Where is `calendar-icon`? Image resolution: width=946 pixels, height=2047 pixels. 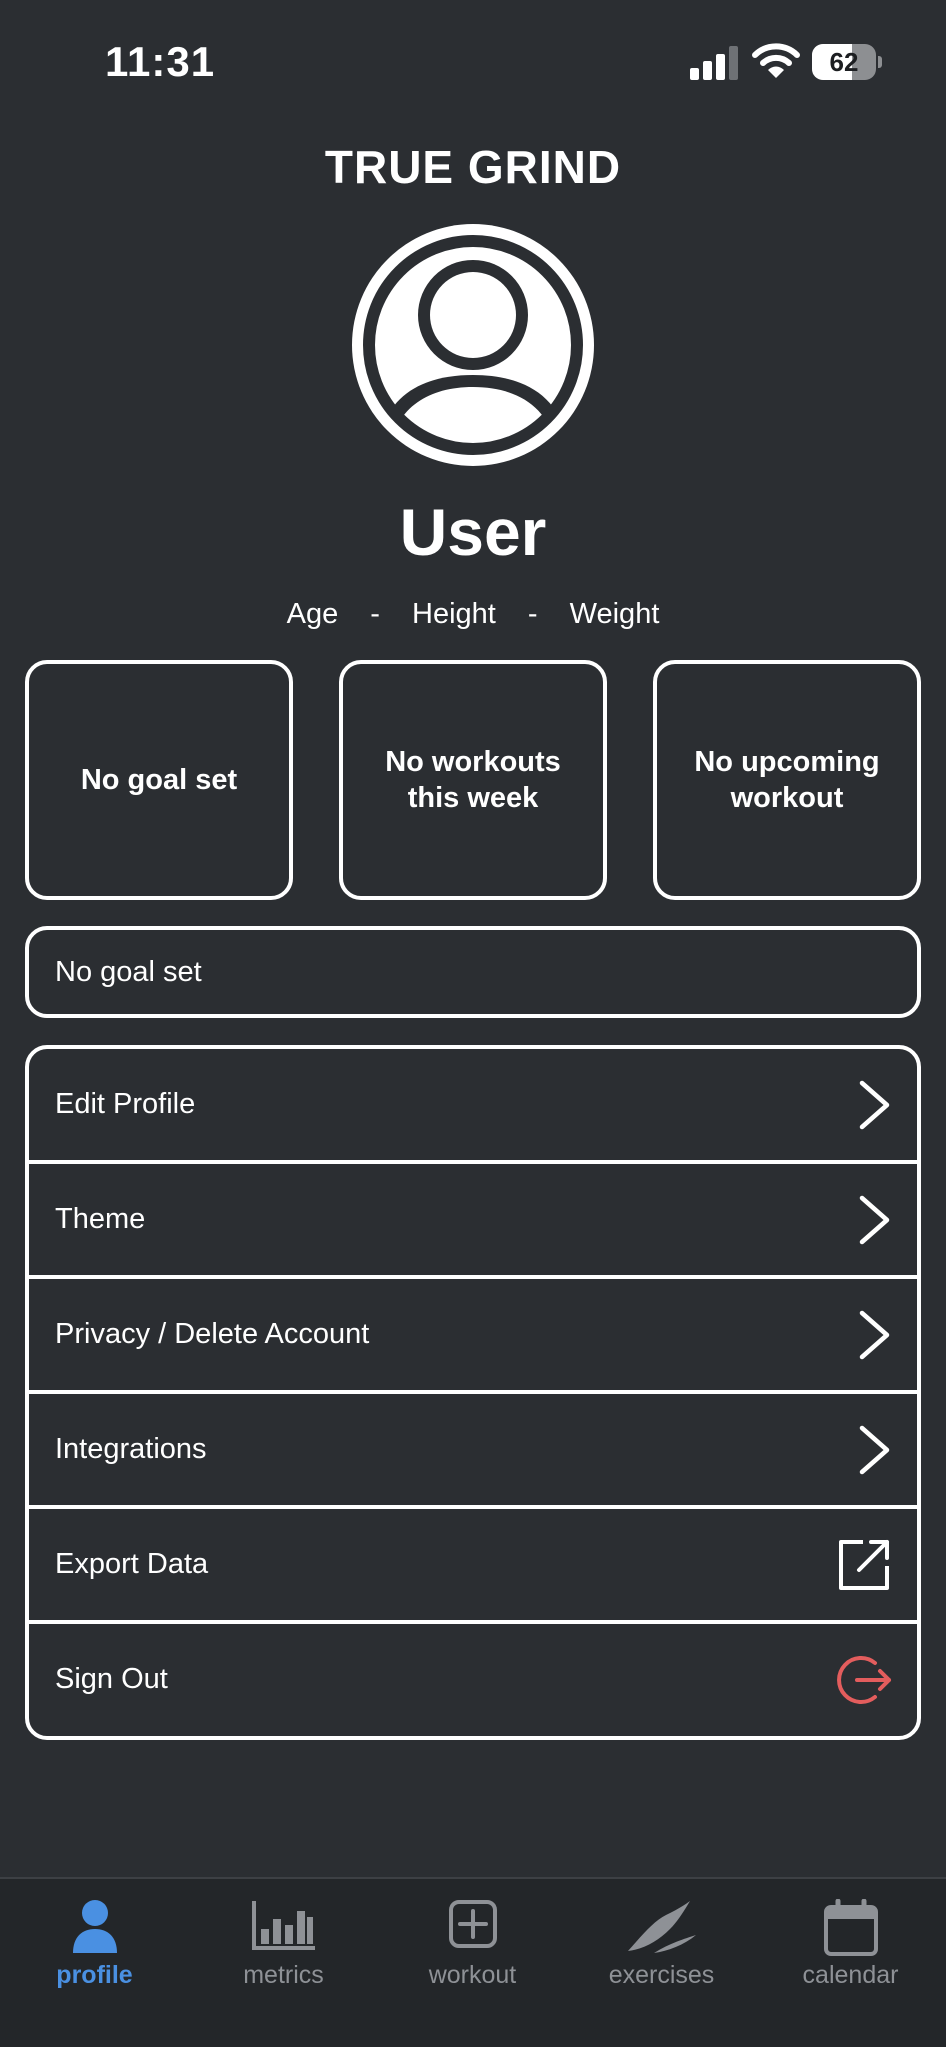 calendar-icon is located at coordinates (850, 1927).